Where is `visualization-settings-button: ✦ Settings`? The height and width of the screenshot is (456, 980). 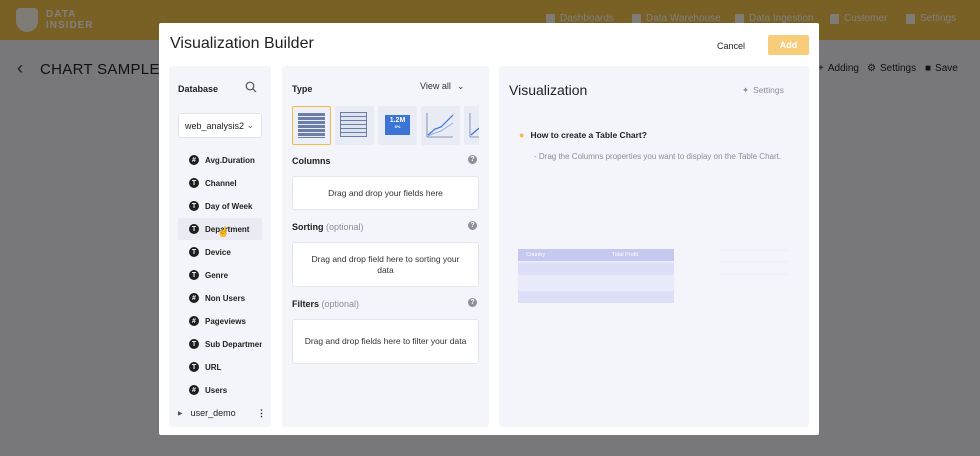
visualization-settings-button: ✦ Settings is located at coordinates (763, 90).